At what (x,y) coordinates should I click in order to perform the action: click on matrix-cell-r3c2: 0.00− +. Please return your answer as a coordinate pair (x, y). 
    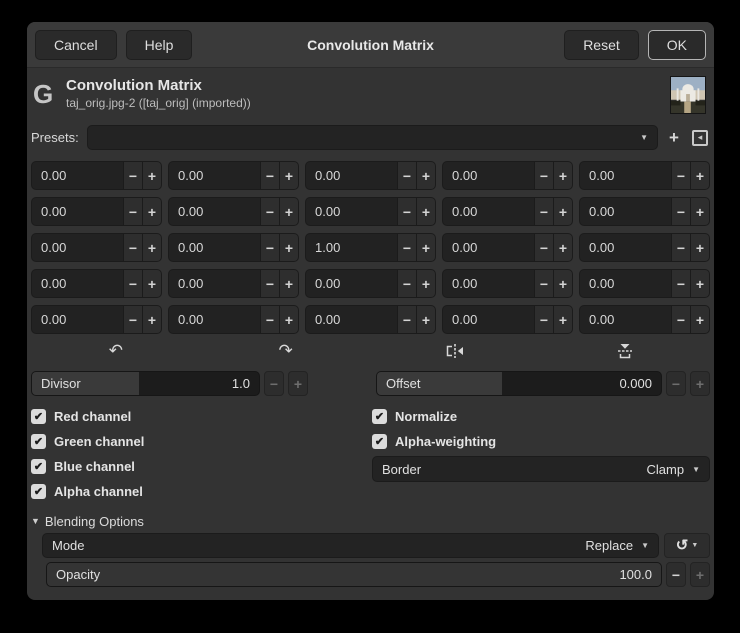
    Looking at the image, I should click on (370, 283).